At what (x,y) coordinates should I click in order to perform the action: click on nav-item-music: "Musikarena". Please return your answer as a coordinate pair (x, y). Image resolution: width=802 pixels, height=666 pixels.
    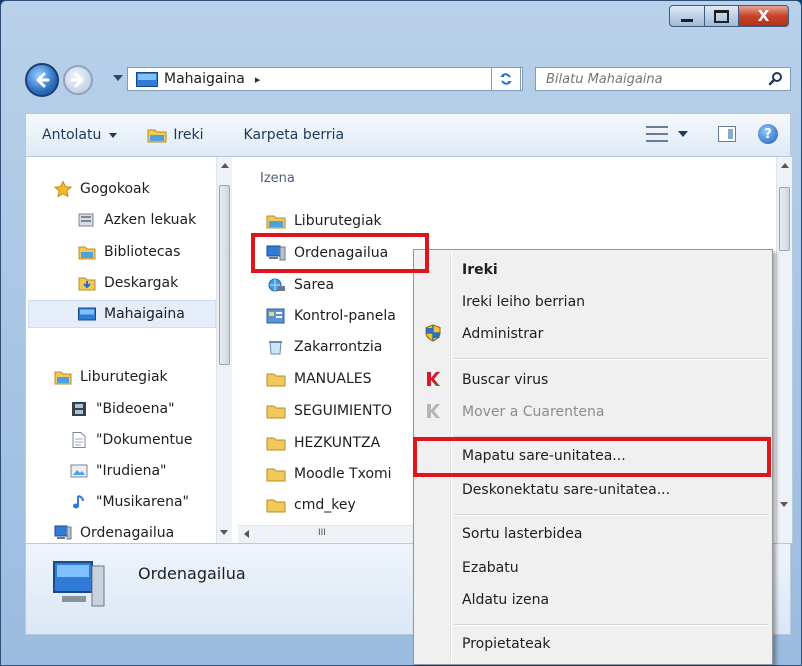
    Looking at the image, I should click on (129, 502).